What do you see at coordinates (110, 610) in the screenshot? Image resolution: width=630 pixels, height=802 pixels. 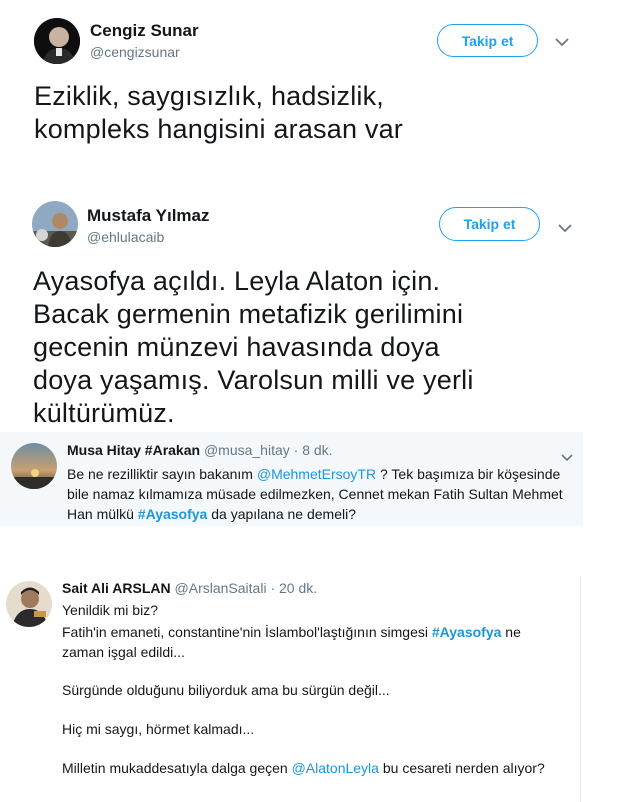 I see `tweet-line: Yenildik mi biz?` at bounding box center [110, 610].